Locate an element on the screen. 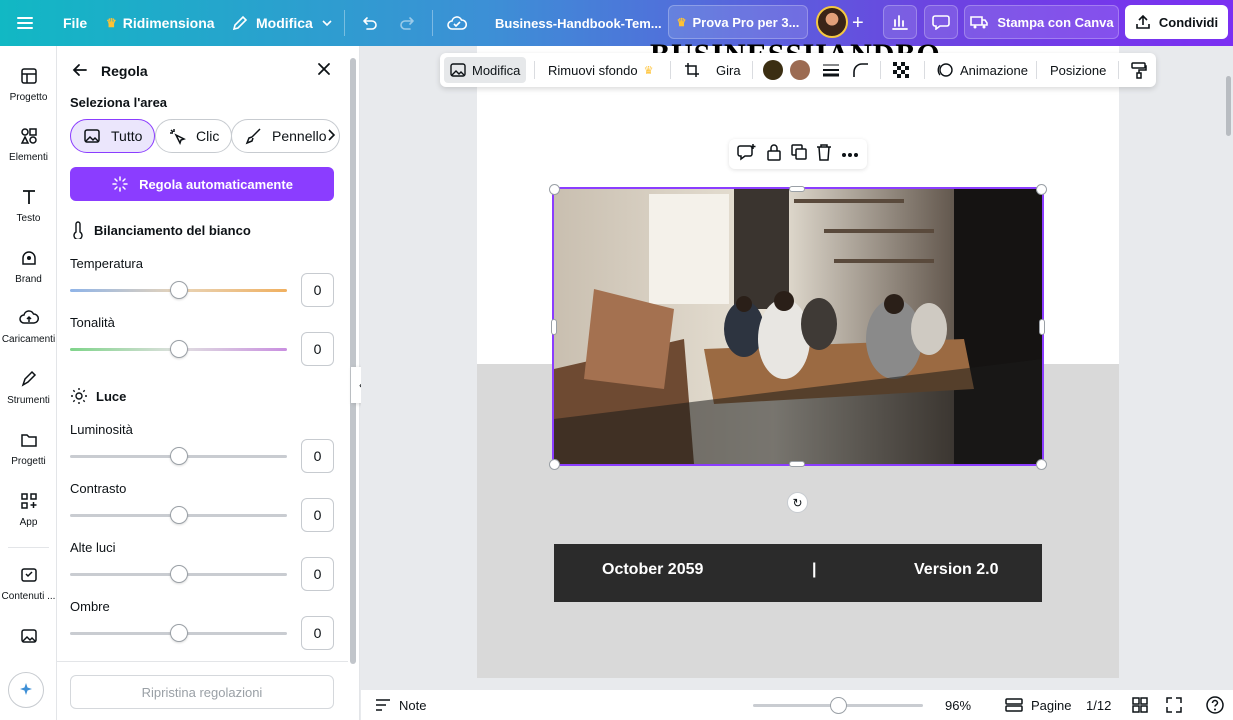 The image size is (1233, 720). lock-icon is located at coordinates (774, 154).